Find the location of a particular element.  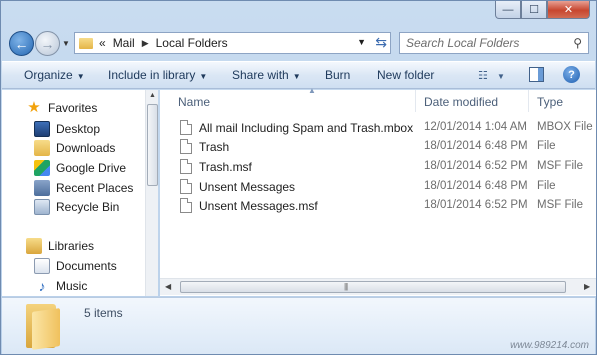

minimize-button: — is located at coordinates (508, 10).